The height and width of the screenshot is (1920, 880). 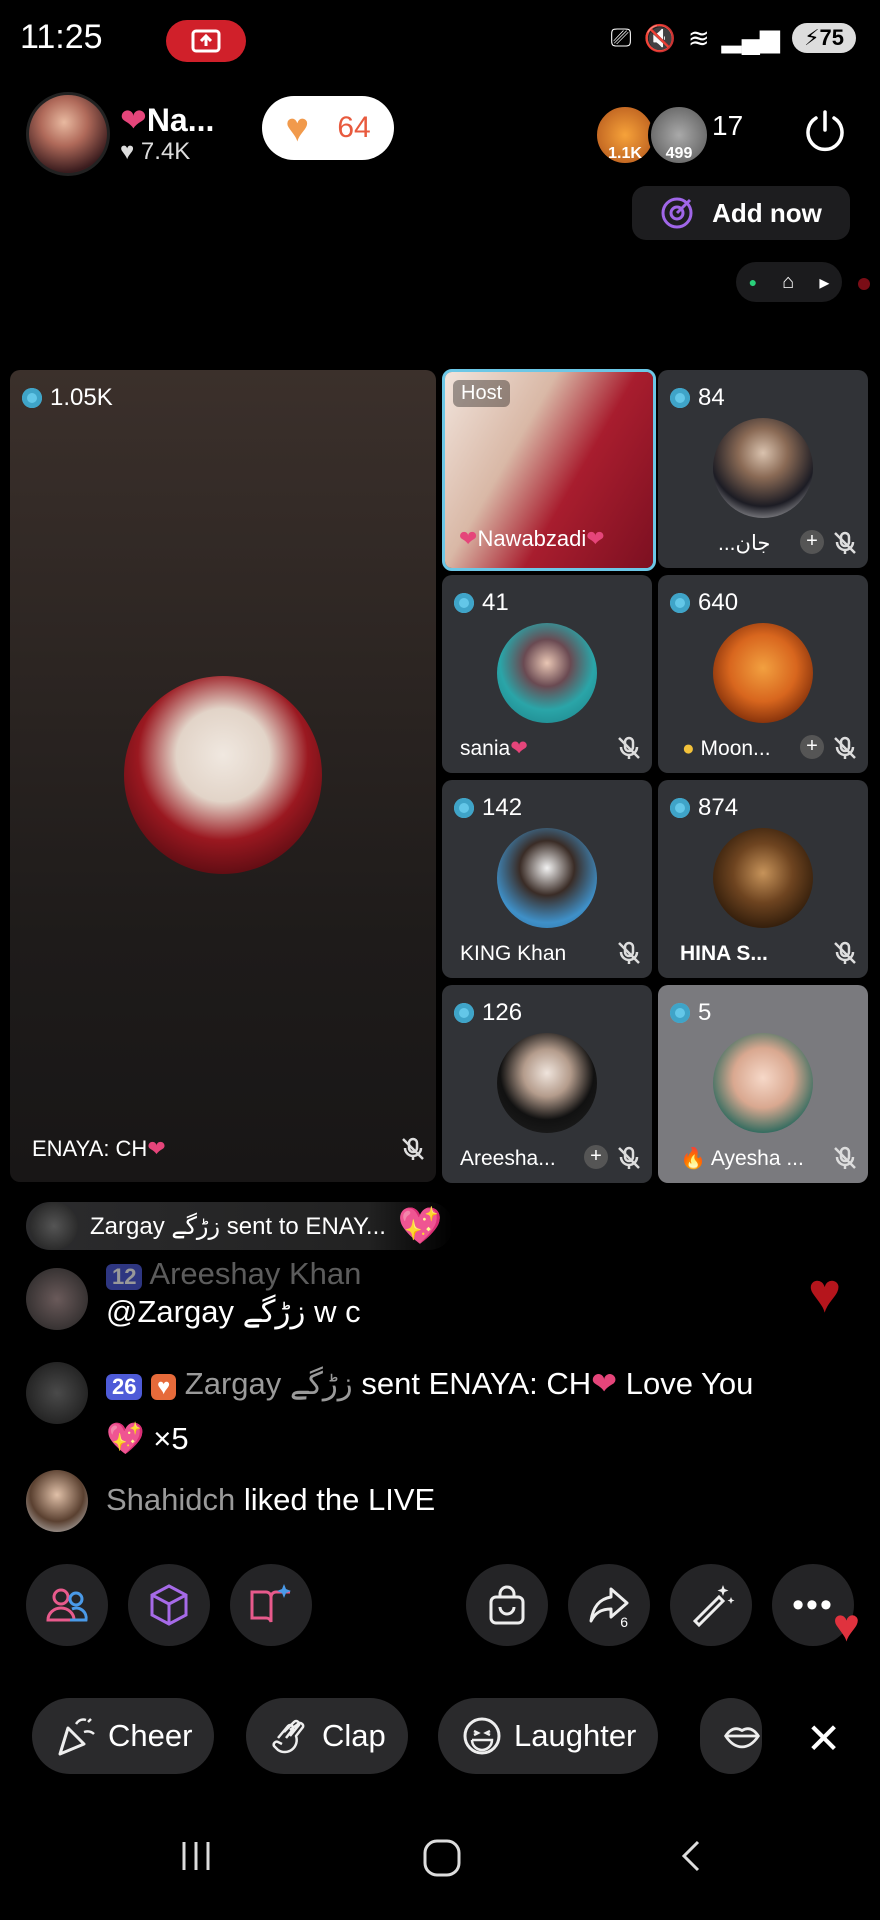 I want to click on seat-count: 5, so click(x=690, y=1013).